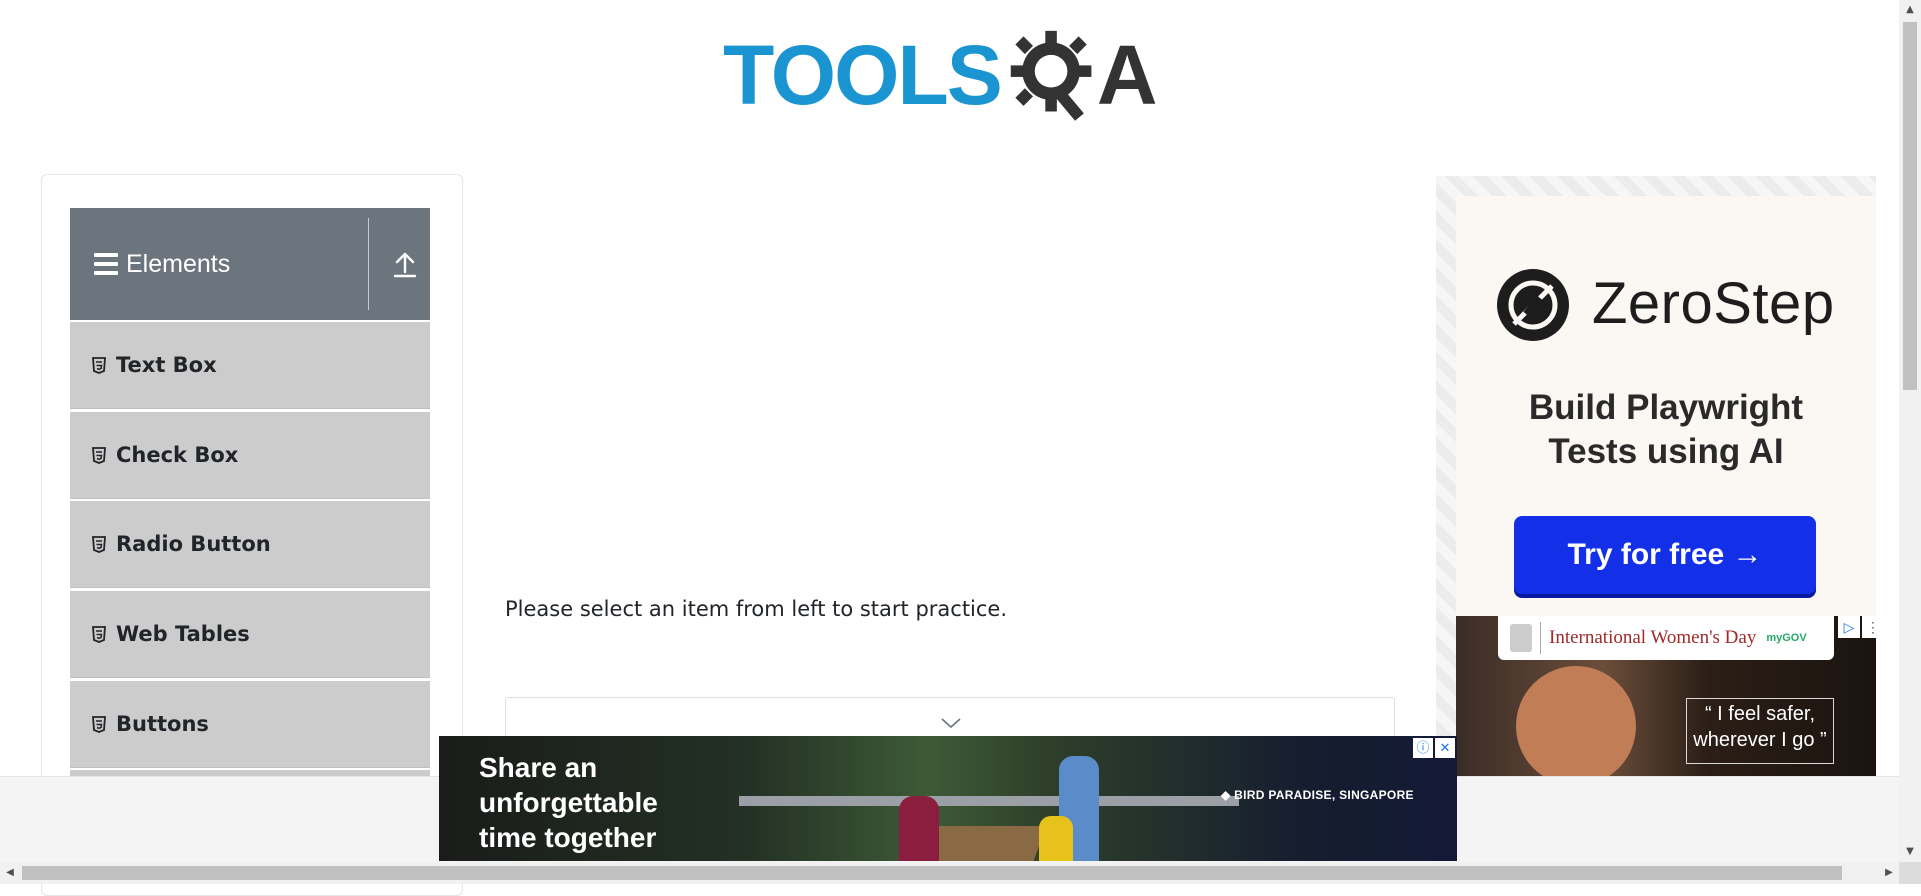  I want to click on emblem-icon, so click(1521, 638).